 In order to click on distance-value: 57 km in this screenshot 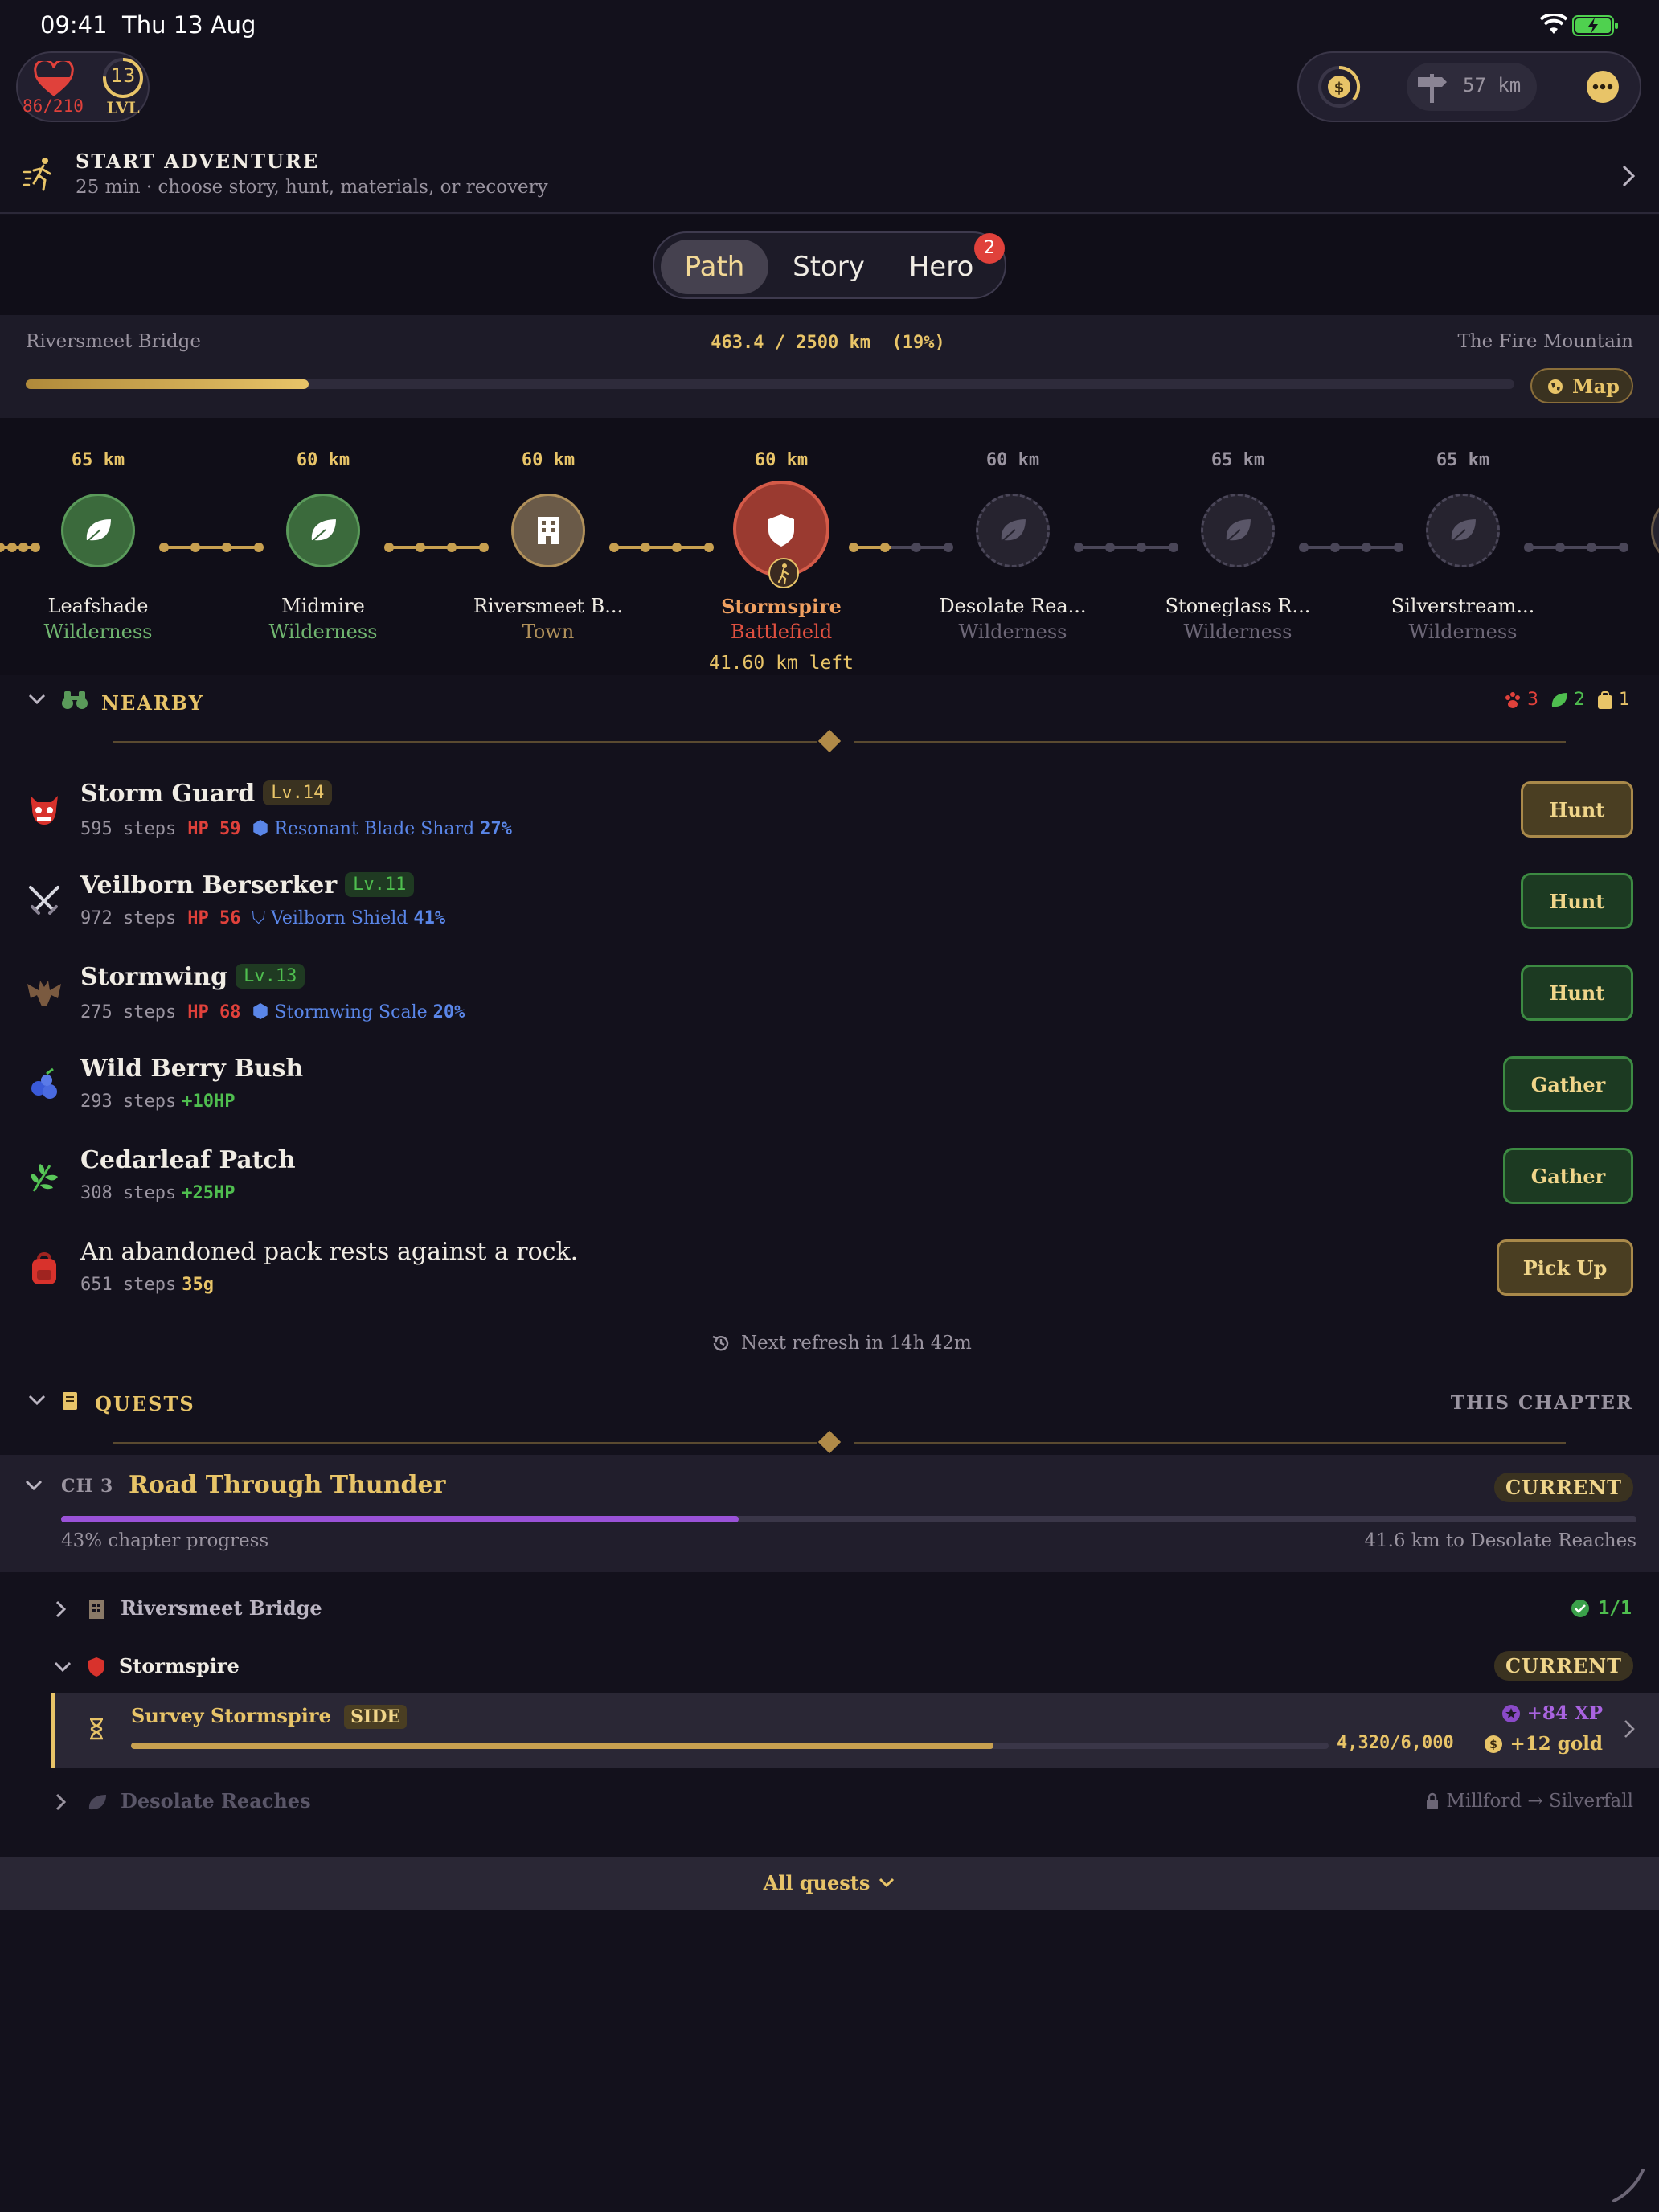, I will do `click(1492, 85)`.